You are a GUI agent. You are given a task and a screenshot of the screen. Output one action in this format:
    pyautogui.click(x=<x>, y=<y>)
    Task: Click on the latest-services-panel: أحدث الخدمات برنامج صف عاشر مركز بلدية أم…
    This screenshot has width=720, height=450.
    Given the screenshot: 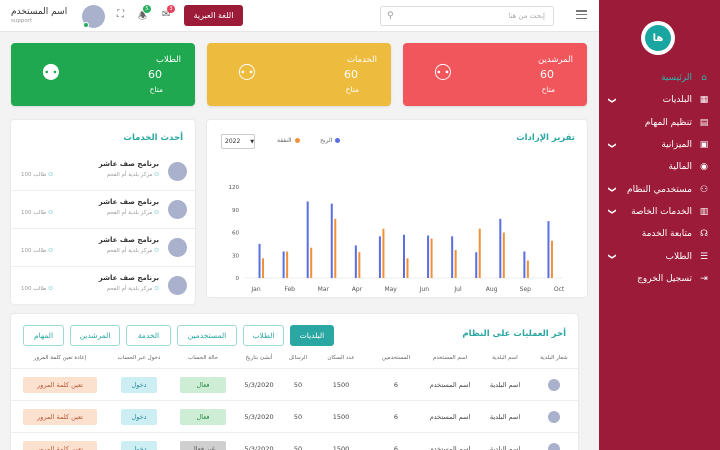 What is the action you would take?
    pyautogui.click(x=103, y=212)
    